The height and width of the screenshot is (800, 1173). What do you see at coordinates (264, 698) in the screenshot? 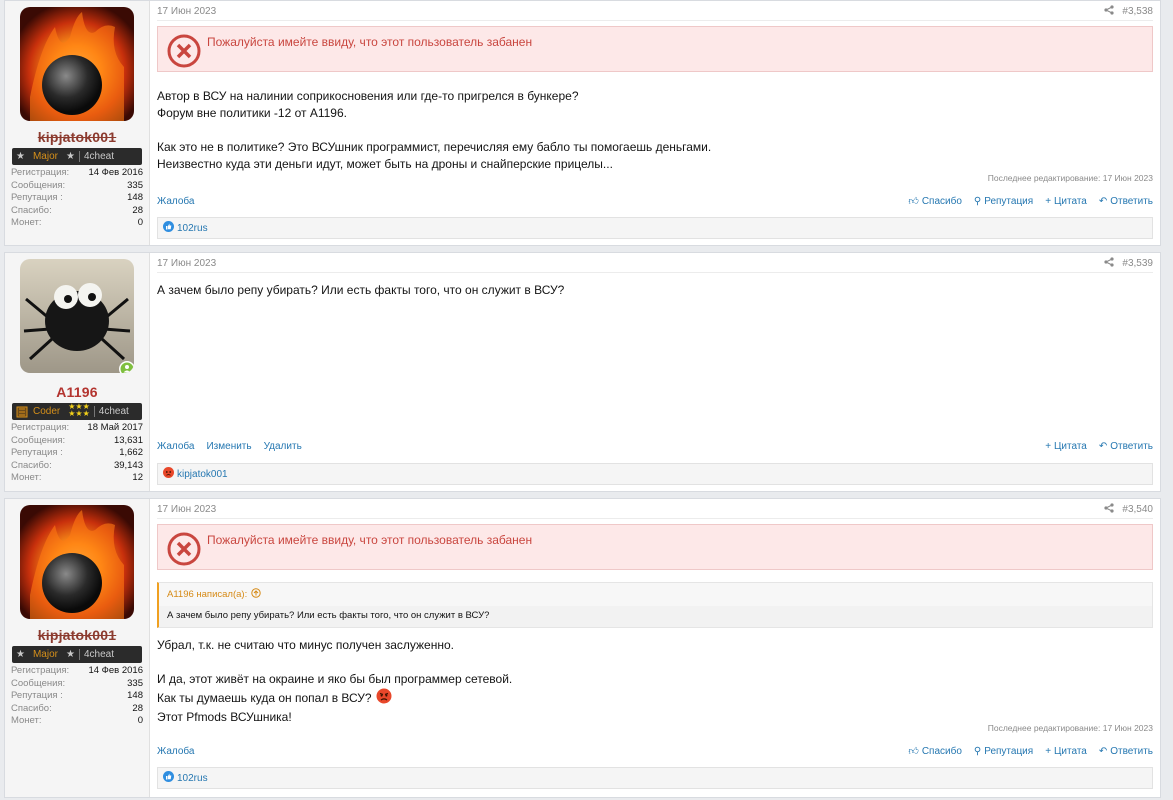
I see `post-text-line: Как ты думаешь куда он попал в ВСУ?` at bounding box center [264, 698].